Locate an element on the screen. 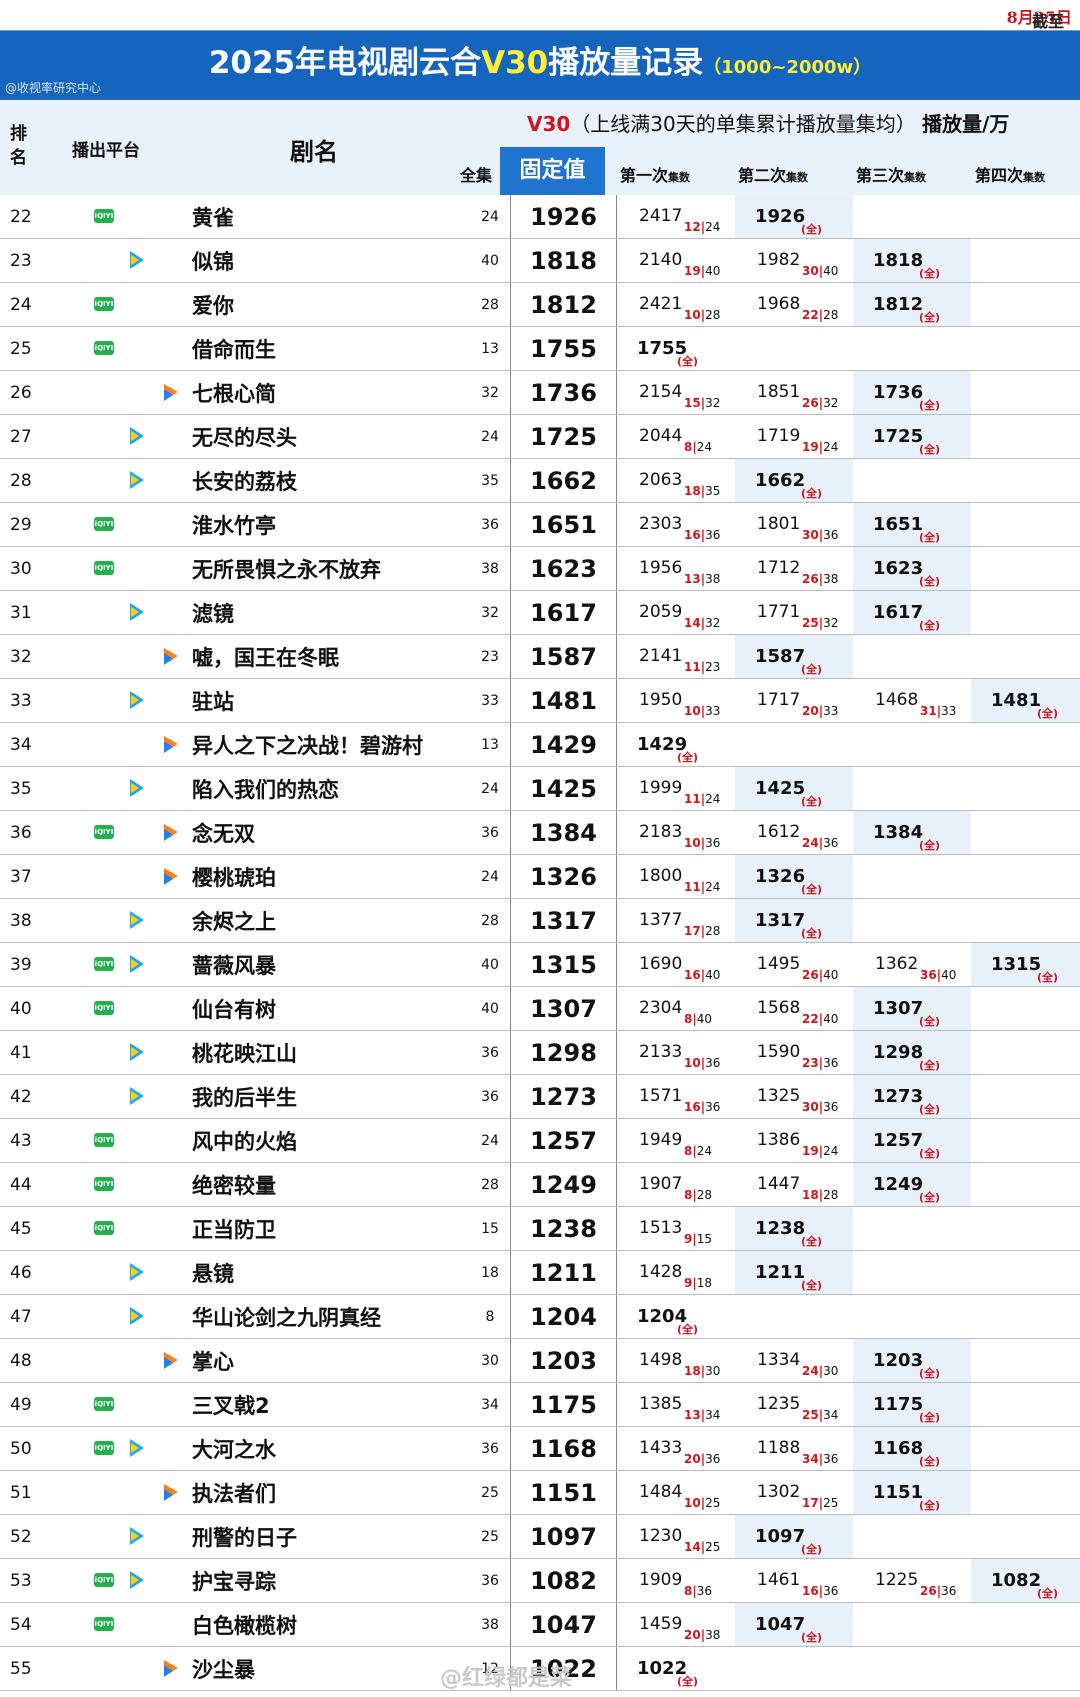 This screenshot has width=1080, height=1697. episode-count: 24 is located at coordinates (490, 788).